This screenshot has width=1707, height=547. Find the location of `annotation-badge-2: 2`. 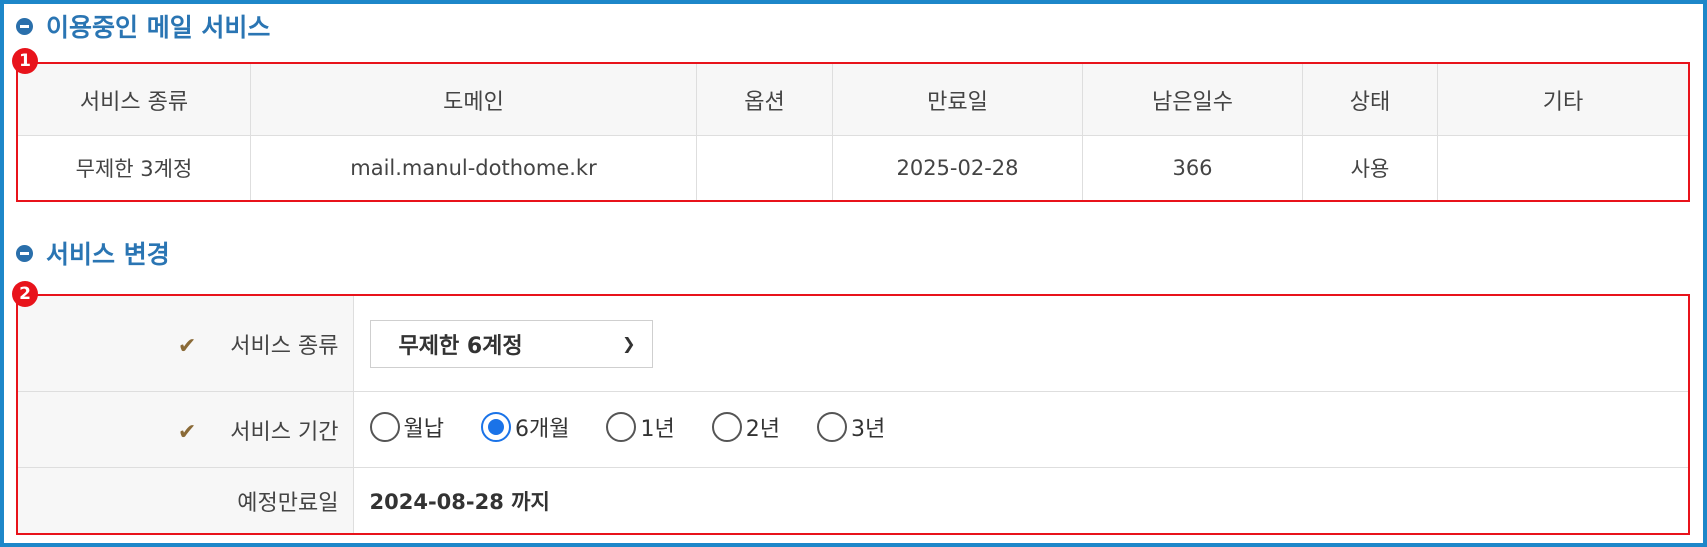

annotation-badge-2: 2 is located at coordinates (25, 294).